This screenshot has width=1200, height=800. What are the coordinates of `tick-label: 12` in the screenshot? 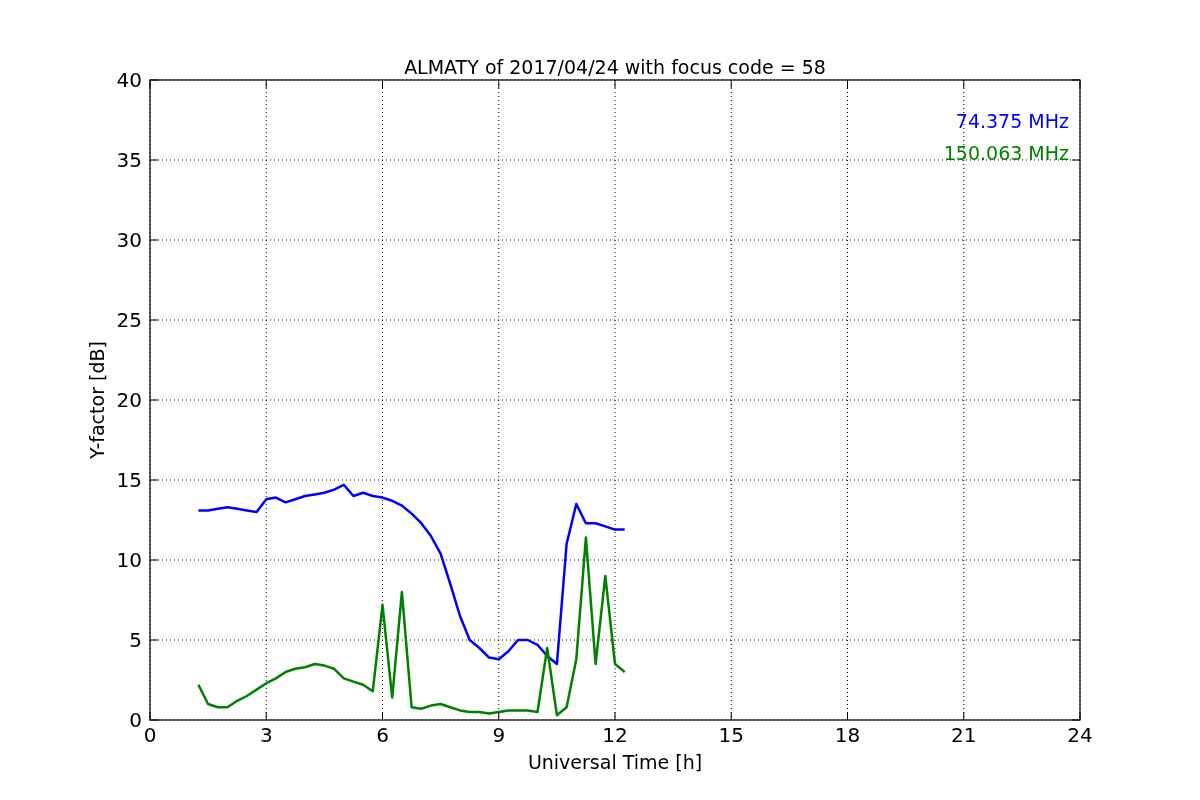 It's located at (615, 735).